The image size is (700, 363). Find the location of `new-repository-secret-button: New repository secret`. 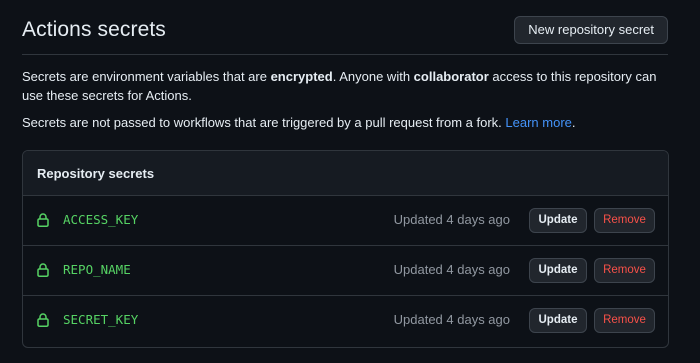

new-repository-secret-button: New repository secret is located at coordinates (591, 30).